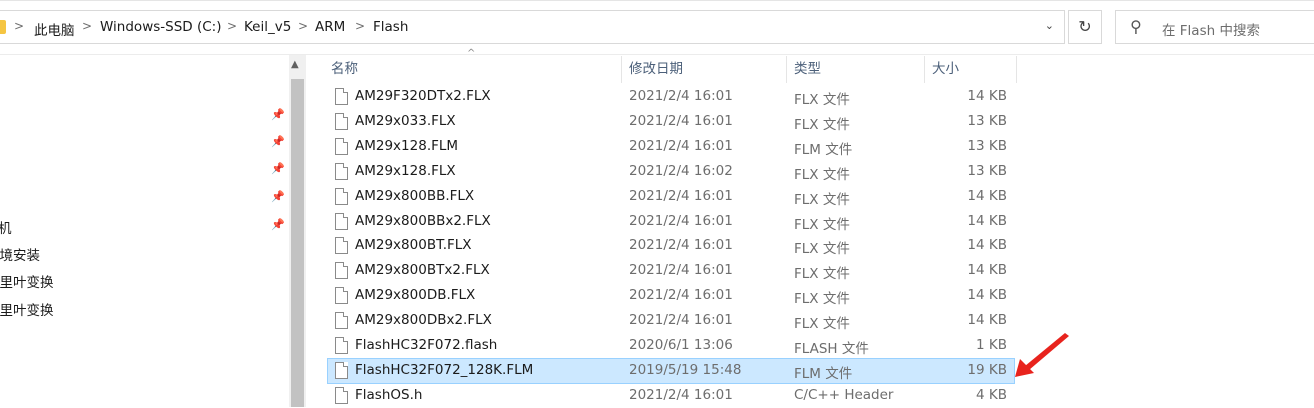 This screenshot has width=1314, height=408. I want to click on refresh-button: ↻, so click(1085, 27).